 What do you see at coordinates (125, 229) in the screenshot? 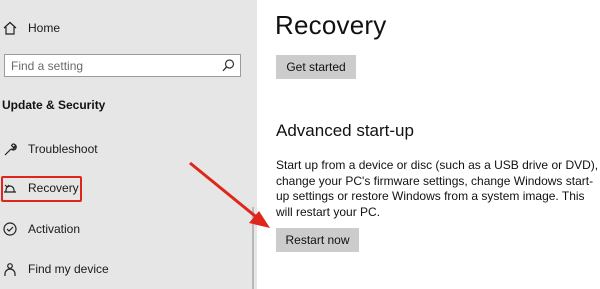
I see `sidebar-item-activation: Activation` at bounding box center [125, 229].